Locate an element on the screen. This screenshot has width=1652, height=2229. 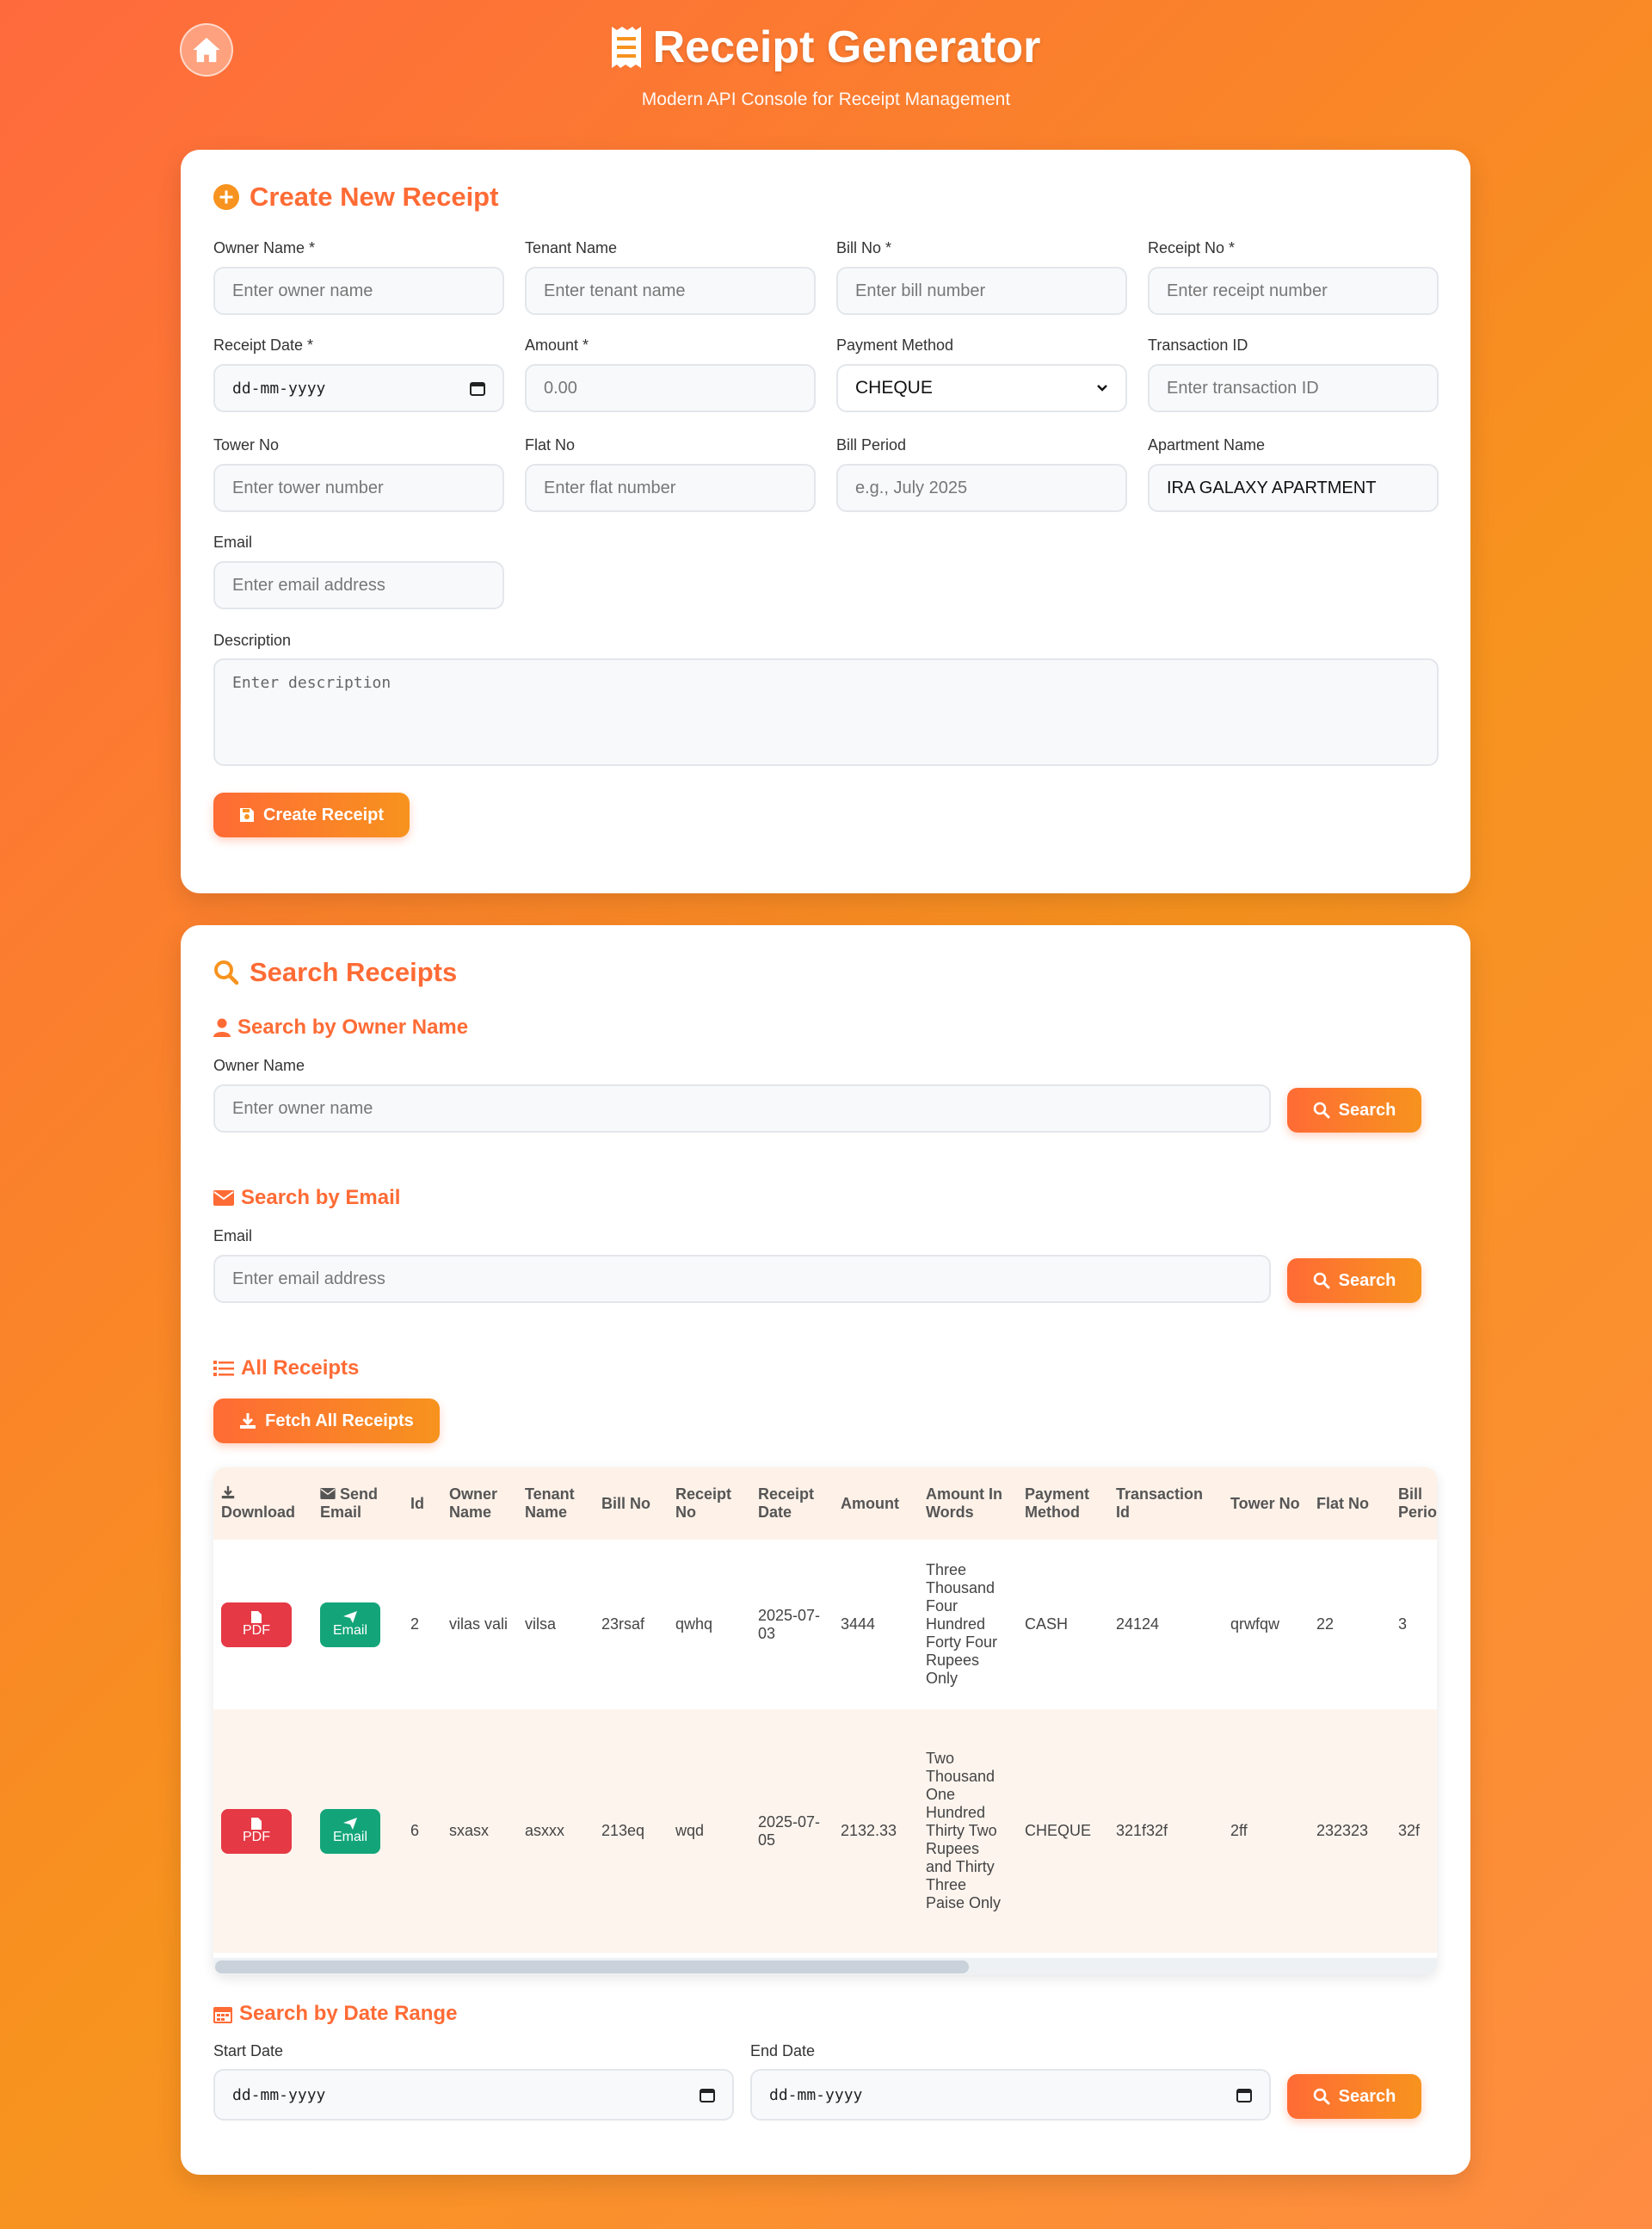
flat-no-label: Flat No is located at coordinates (550, 445).